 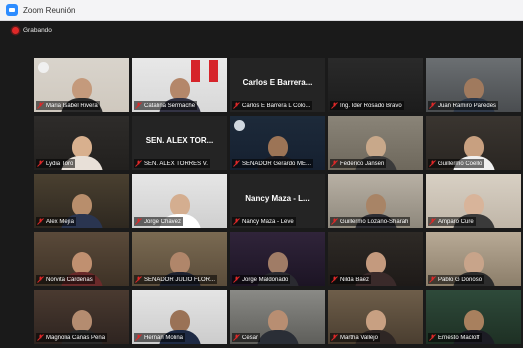 I want to click on participant-tile-active-speaker: Juan Ramiro Paredes, so click(x=473, y=85).